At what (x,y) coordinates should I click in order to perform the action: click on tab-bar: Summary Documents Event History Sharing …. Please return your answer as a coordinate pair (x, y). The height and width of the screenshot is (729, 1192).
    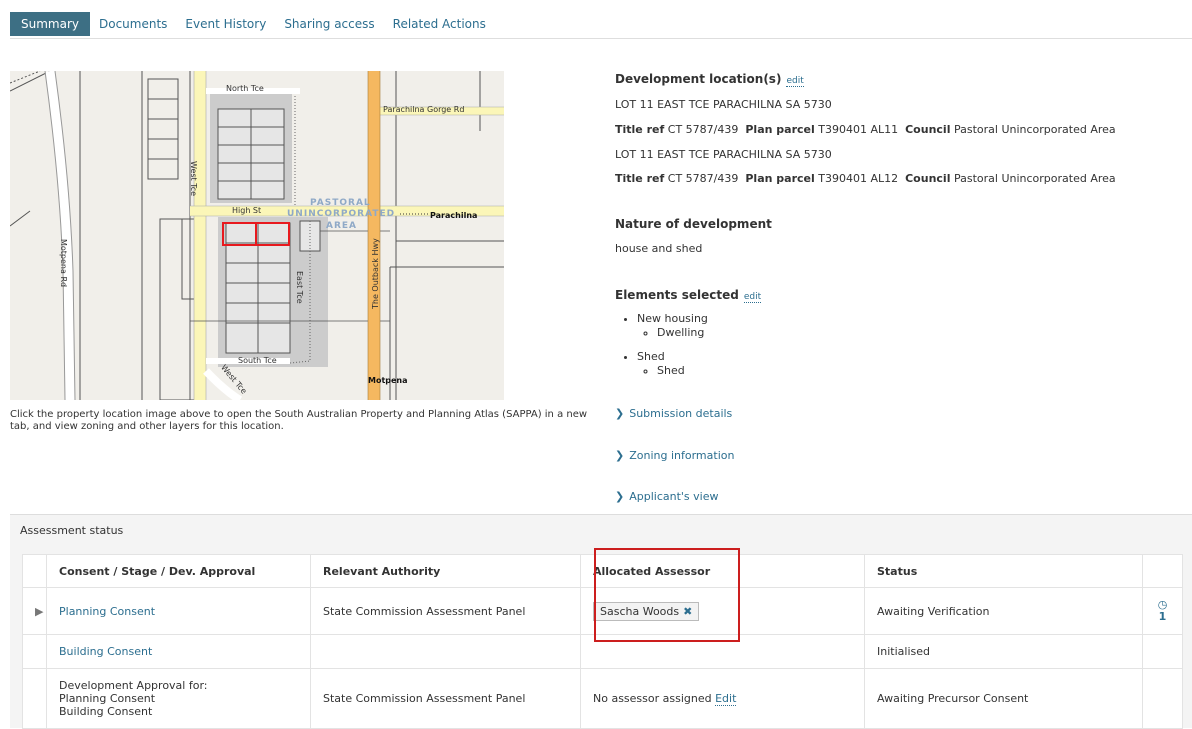
    Looking at the image, I should click on (252, 24).